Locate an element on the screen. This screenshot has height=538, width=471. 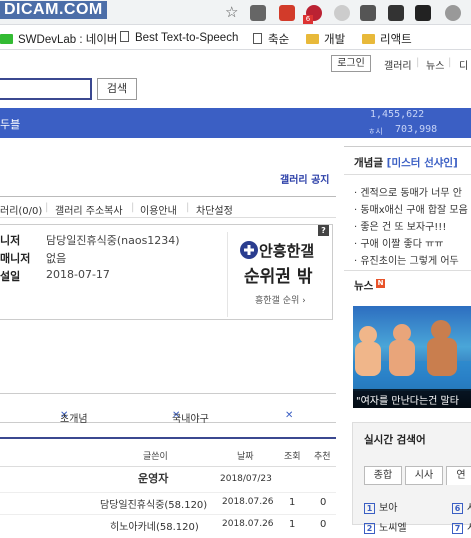
tab-usage-guide: 이용안내 is located at coordinates (158, 209).